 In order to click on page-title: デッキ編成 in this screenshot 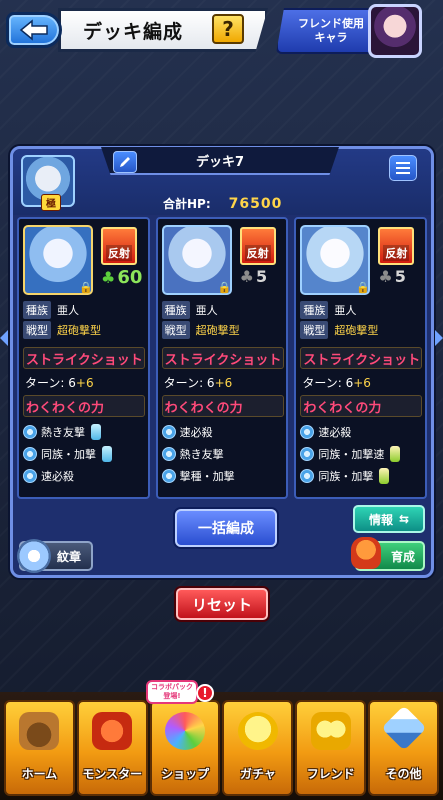, I will do `click(133, 31)`.